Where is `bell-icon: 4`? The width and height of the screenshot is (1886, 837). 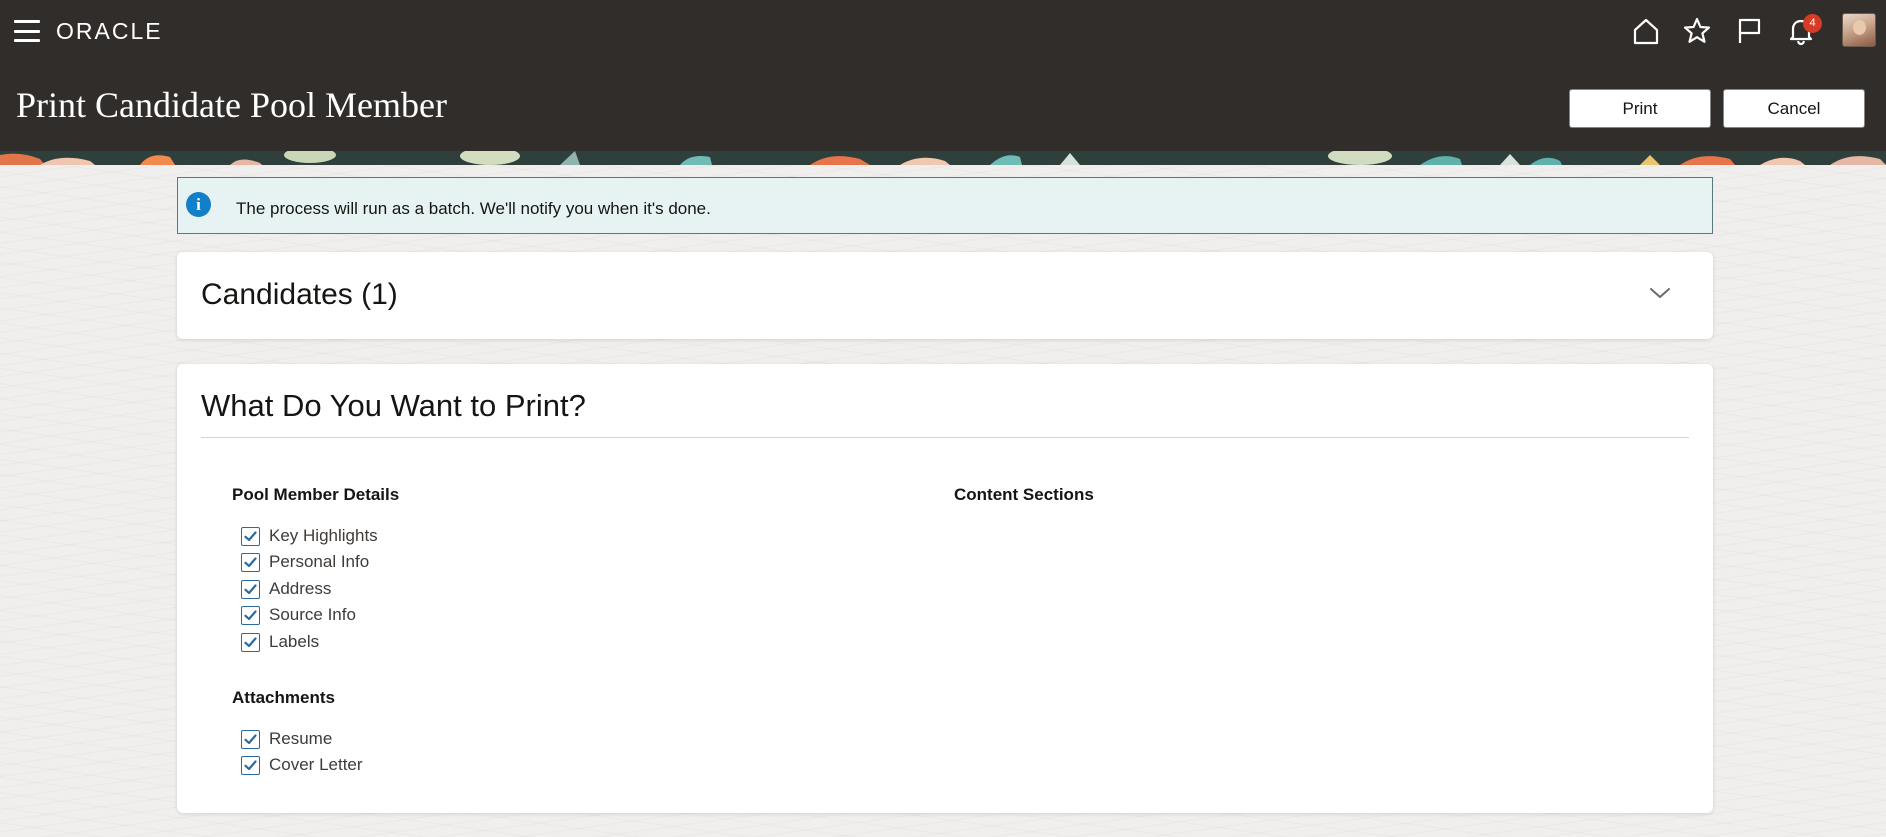 bell-icon: 4 is located at coordinates (1802, 31).